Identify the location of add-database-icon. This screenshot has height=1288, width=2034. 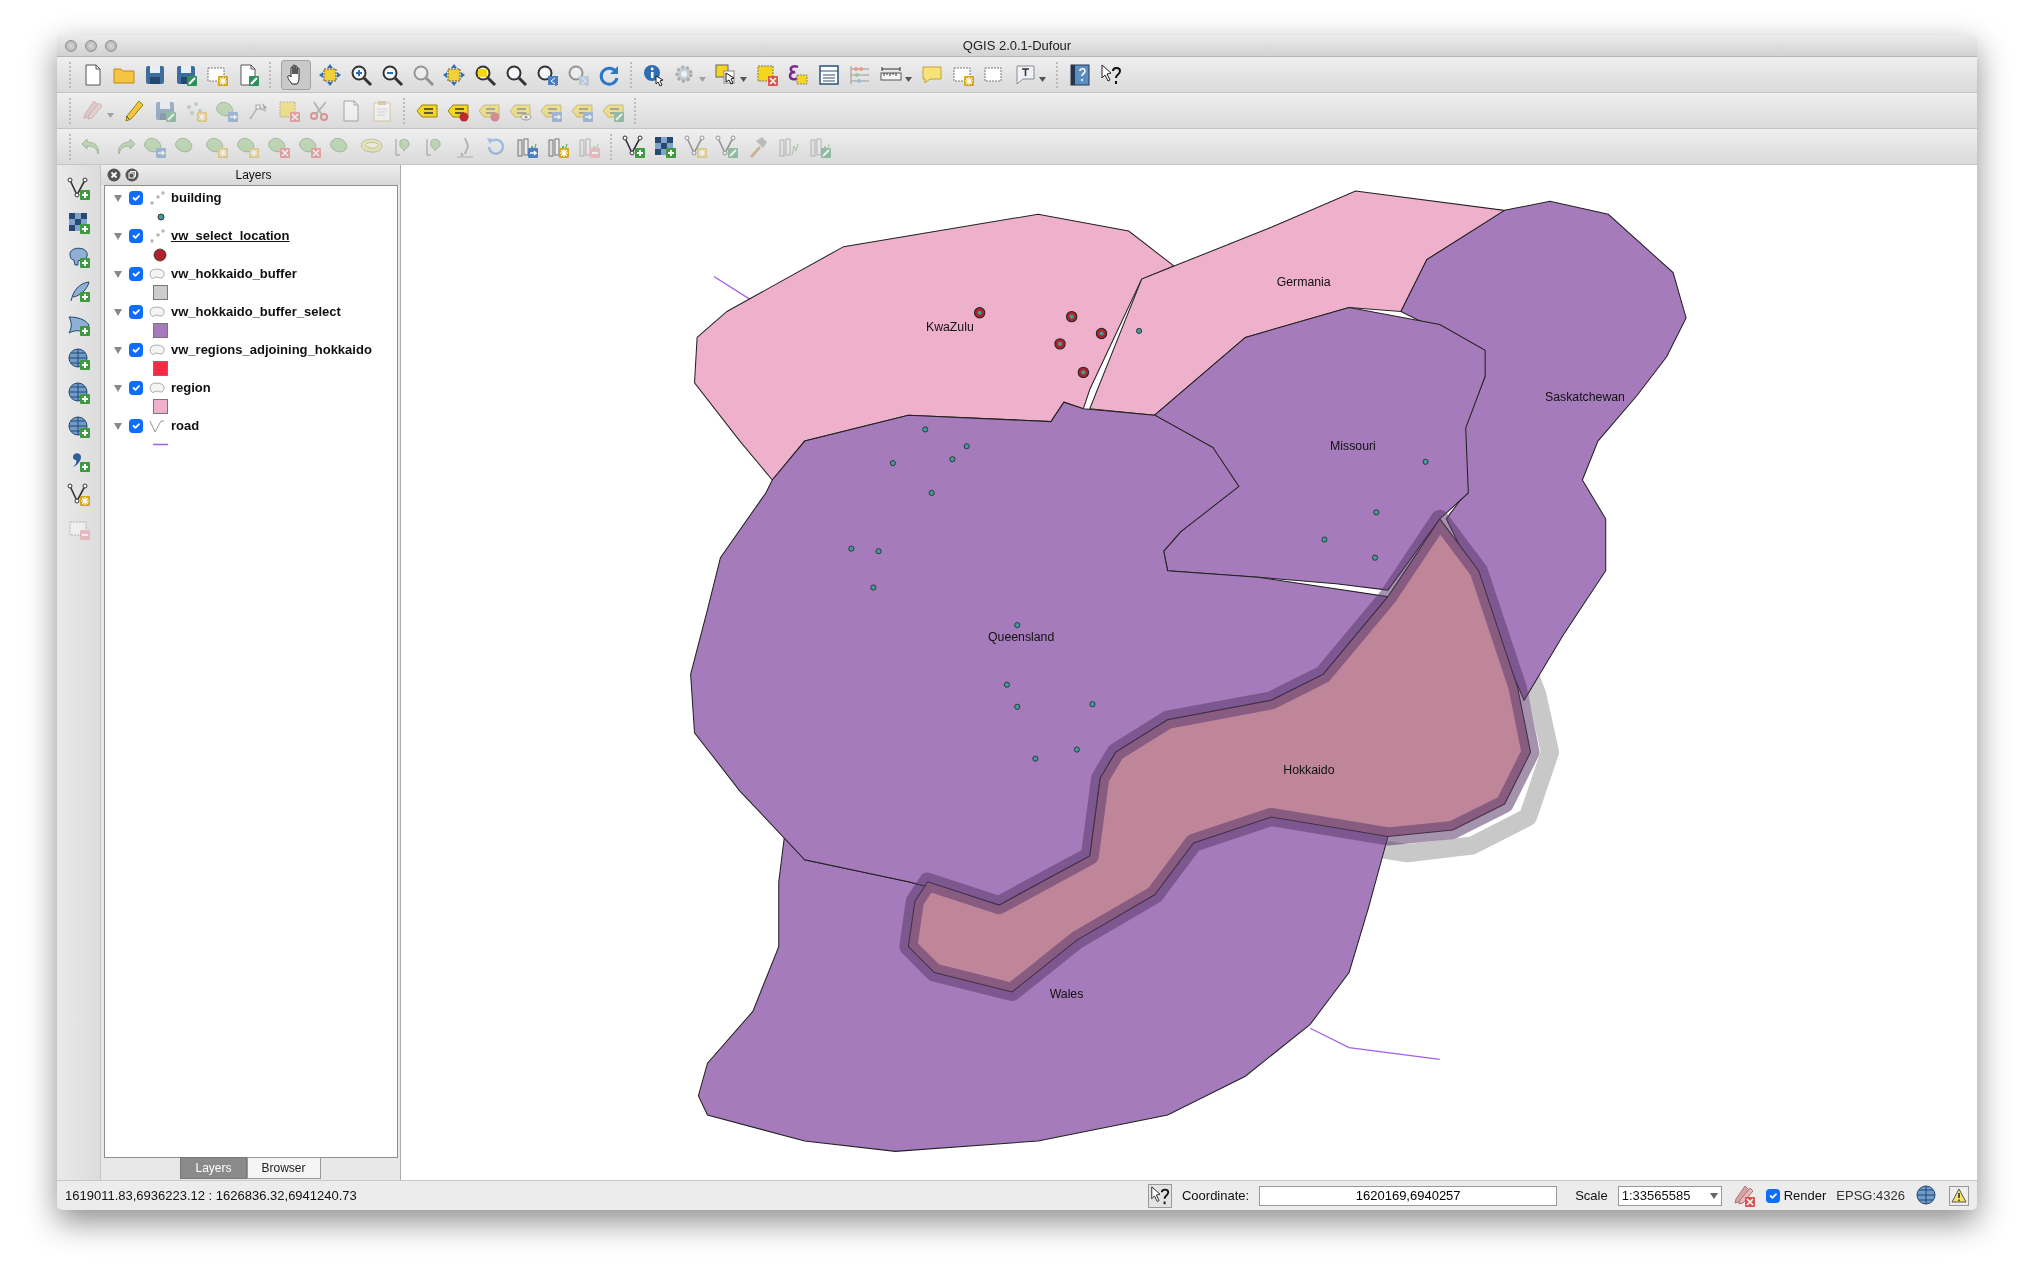
(78, 257).